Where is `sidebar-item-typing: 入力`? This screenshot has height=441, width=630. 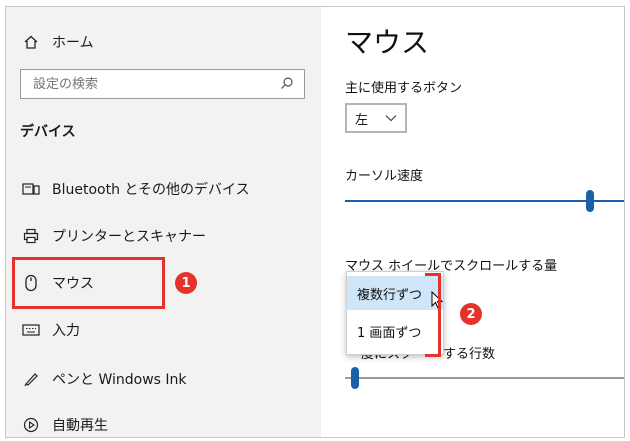
sidebar-item-typing: 入力 is located at coordinates (50, 330).